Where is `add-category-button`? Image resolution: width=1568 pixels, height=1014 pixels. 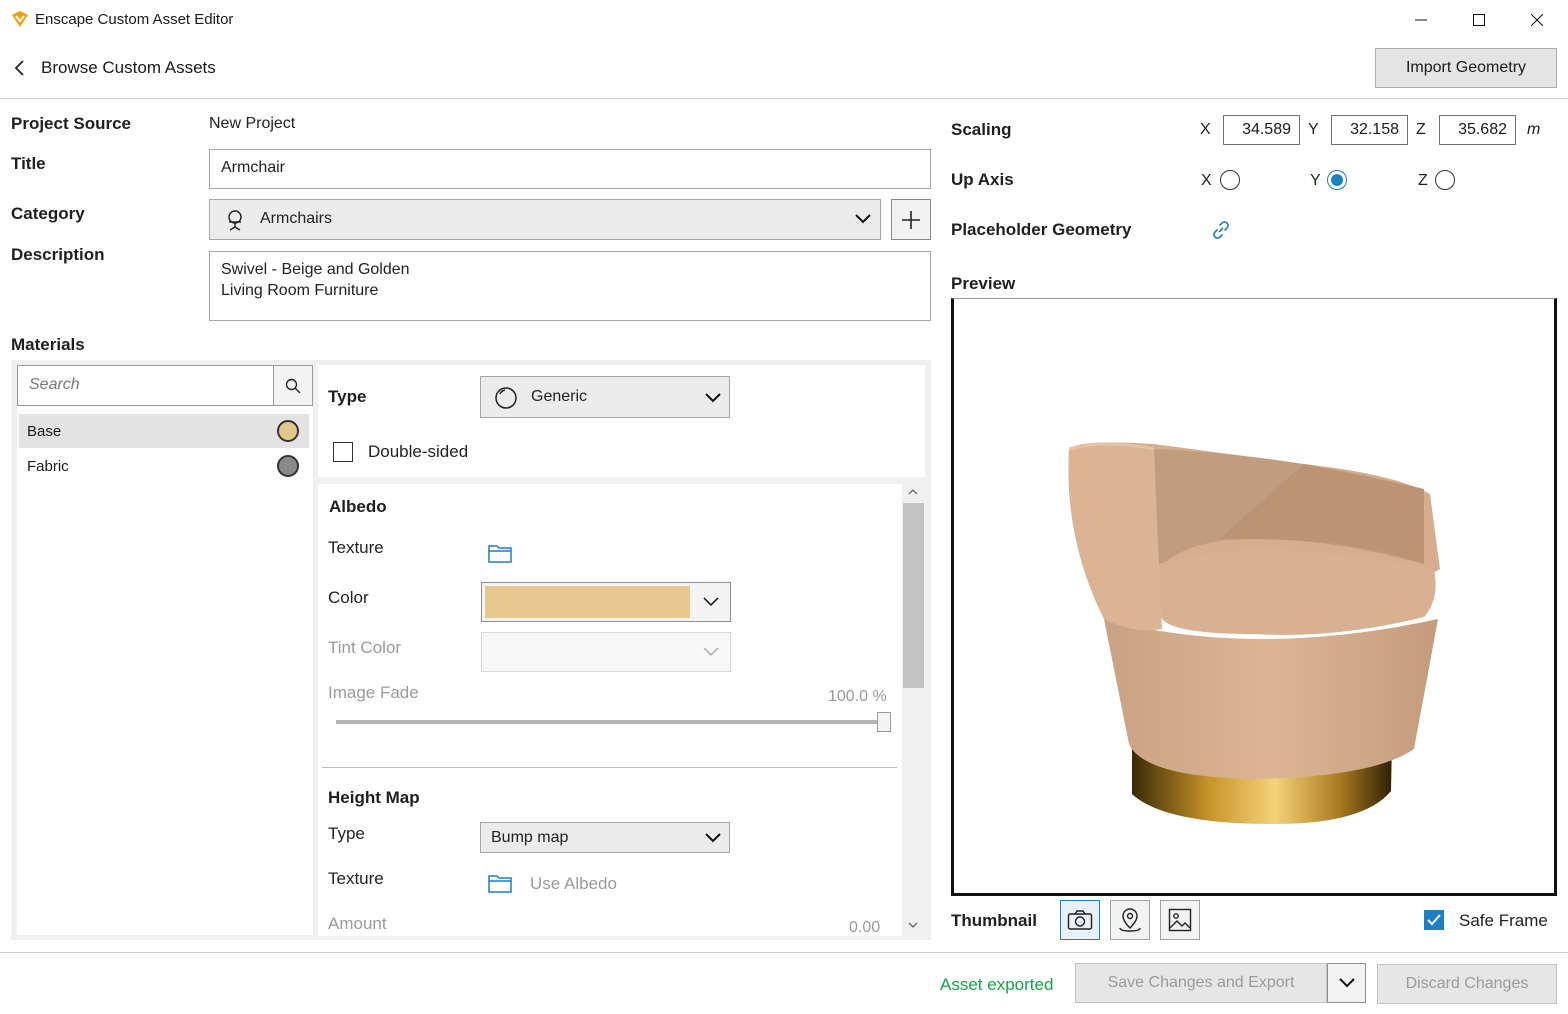 add-category-button is located at coordinates (911, 219).